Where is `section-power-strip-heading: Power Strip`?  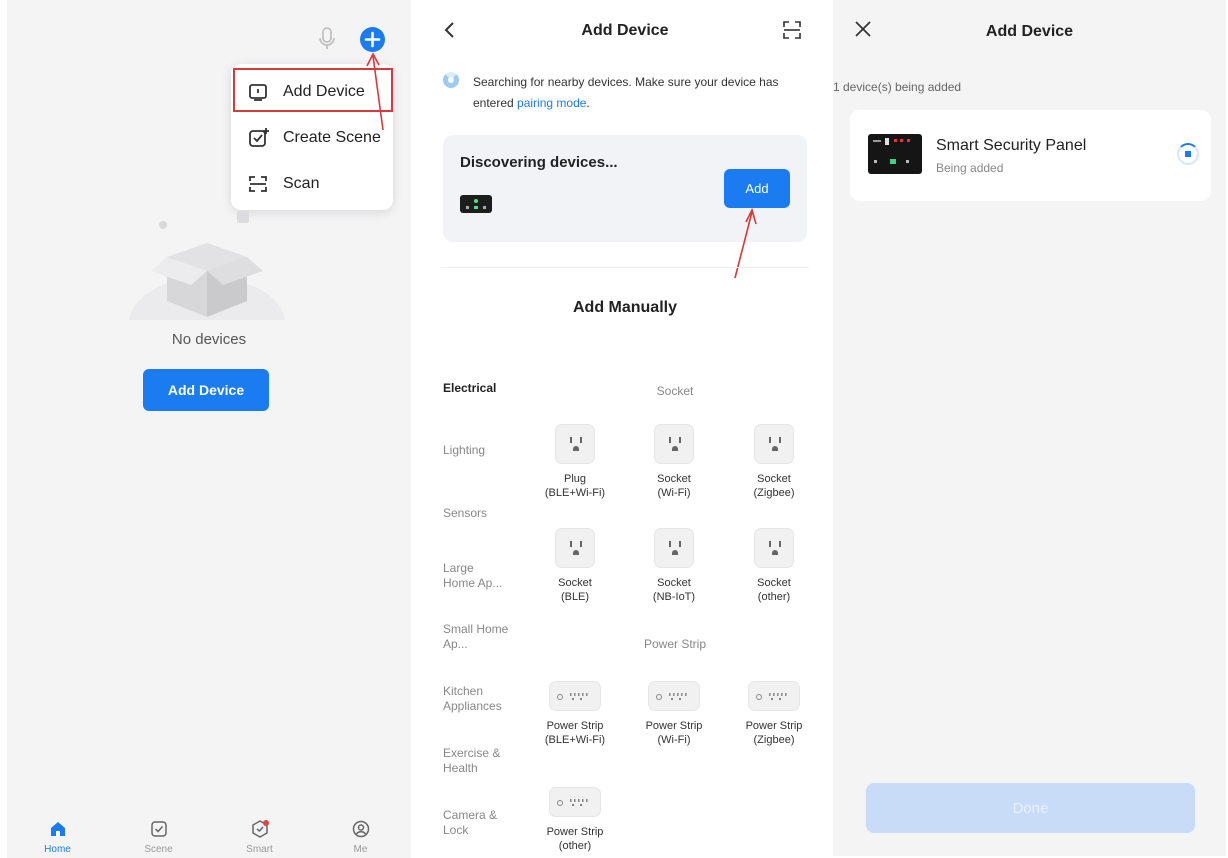
section-power-strip-heading: Power Strip is located at coordinates (675, 644).